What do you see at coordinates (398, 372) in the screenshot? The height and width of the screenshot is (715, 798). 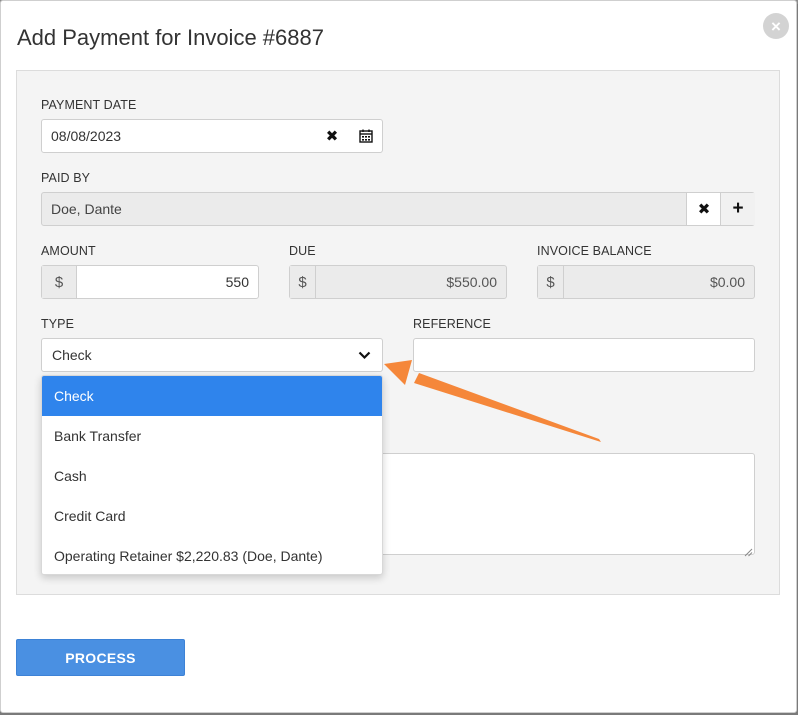 I see `annotation-arrow-head` at bounding box center [398, 372].